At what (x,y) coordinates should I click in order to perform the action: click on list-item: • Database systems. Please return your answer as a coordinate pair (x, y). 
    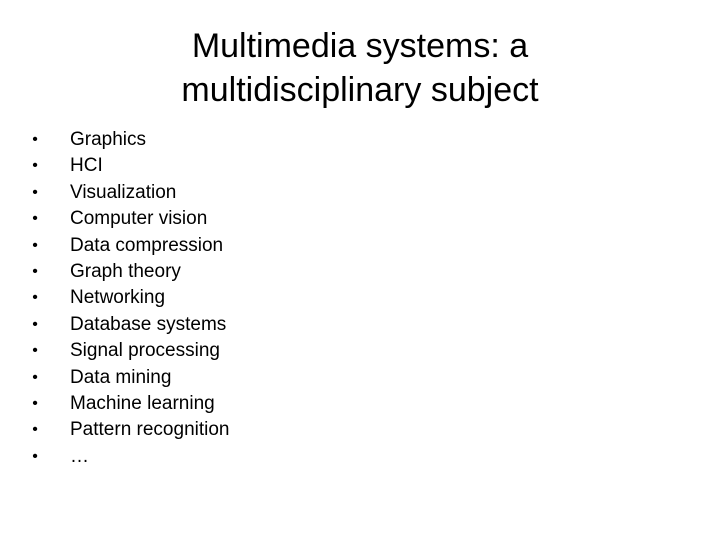
    Looking at the image, I should click on (129, 325).